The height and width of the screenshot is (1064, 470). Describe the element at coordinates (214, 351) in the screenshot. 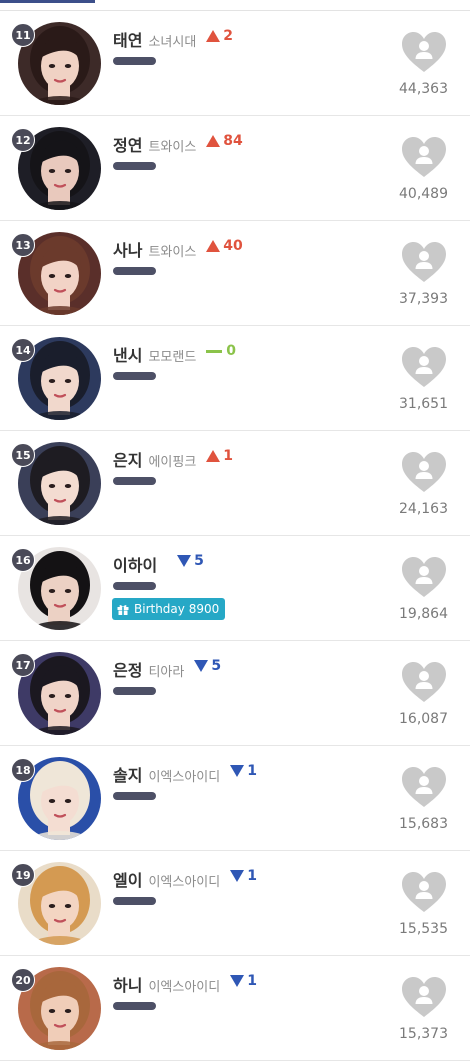

I see `dash-icon` at that location.